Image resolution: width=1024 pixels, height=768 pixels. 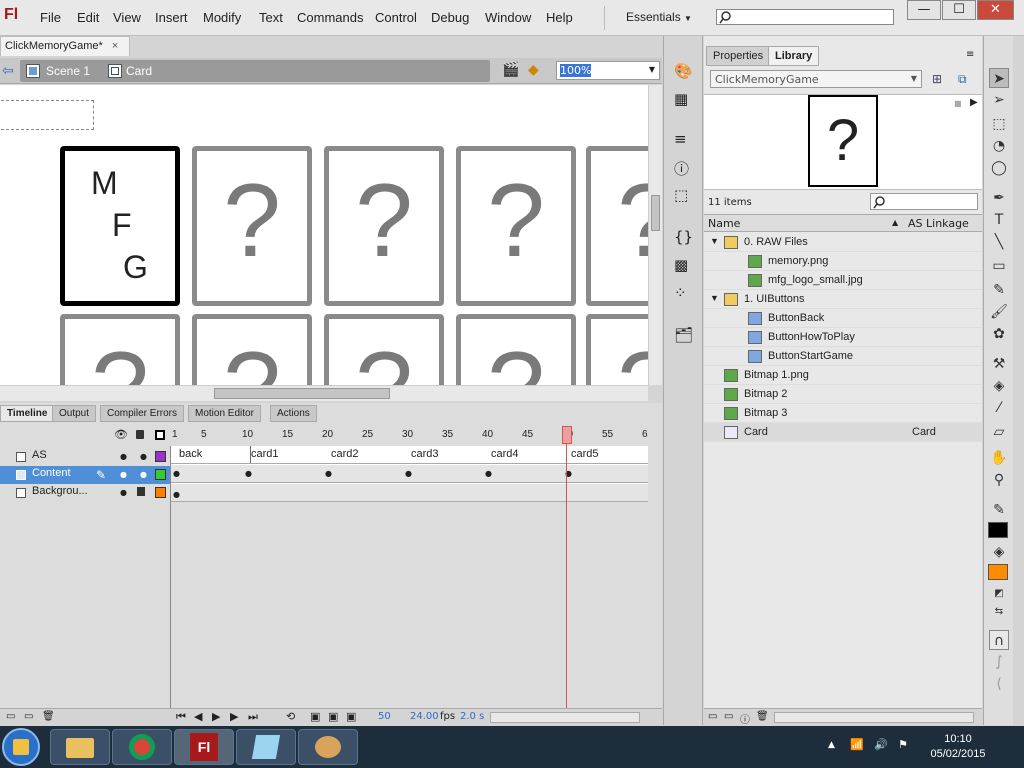 What do you see at coordinates (843, 242) in the screenshot?
I see `library-folder: ▼ 0. RAW Files` at bounding box center [843, 242].